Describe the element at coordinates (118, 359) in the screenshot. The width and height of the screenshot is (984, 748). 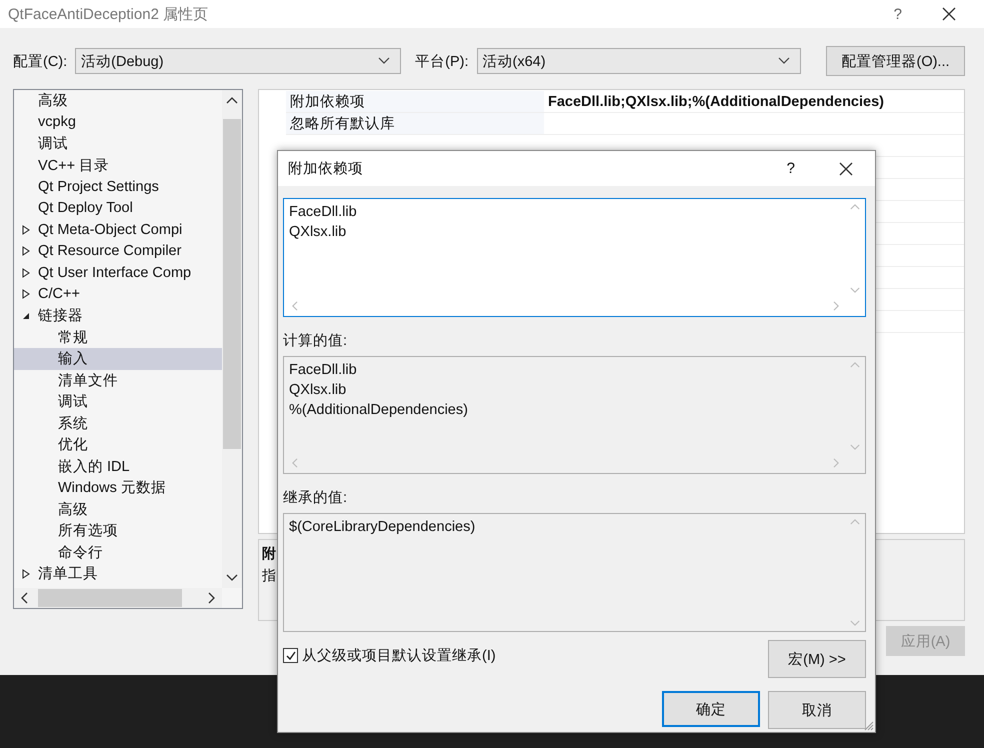
I see `tree-item: 输入` at that location.